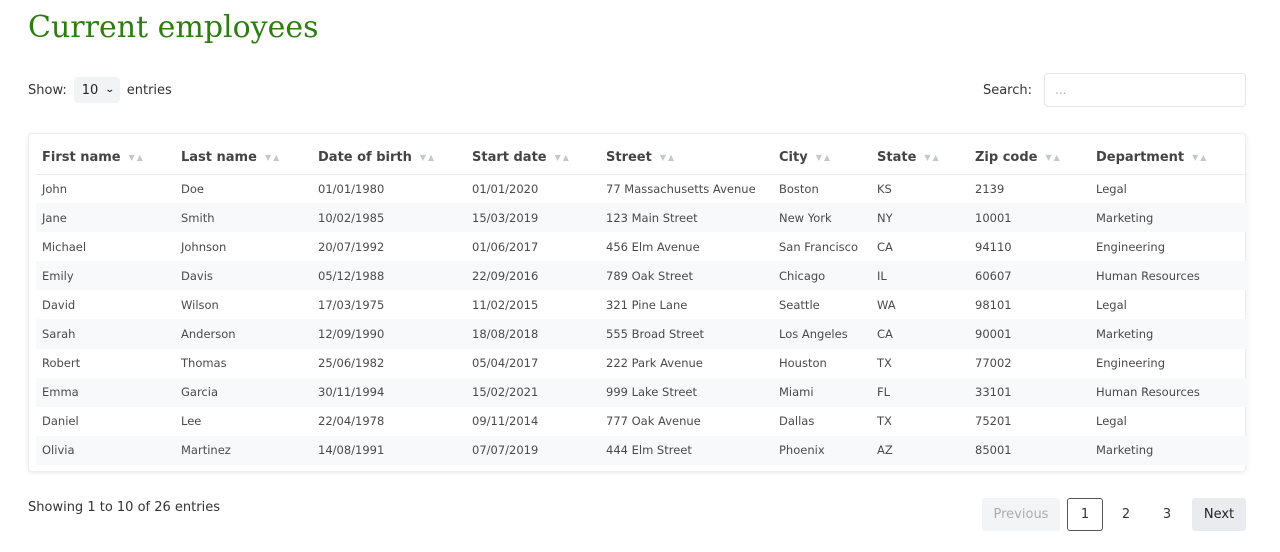  What do you see at coordinates (200, 304) in the screenshot?
I see `table-cell: Wilson` at bounding box center [200, 304].